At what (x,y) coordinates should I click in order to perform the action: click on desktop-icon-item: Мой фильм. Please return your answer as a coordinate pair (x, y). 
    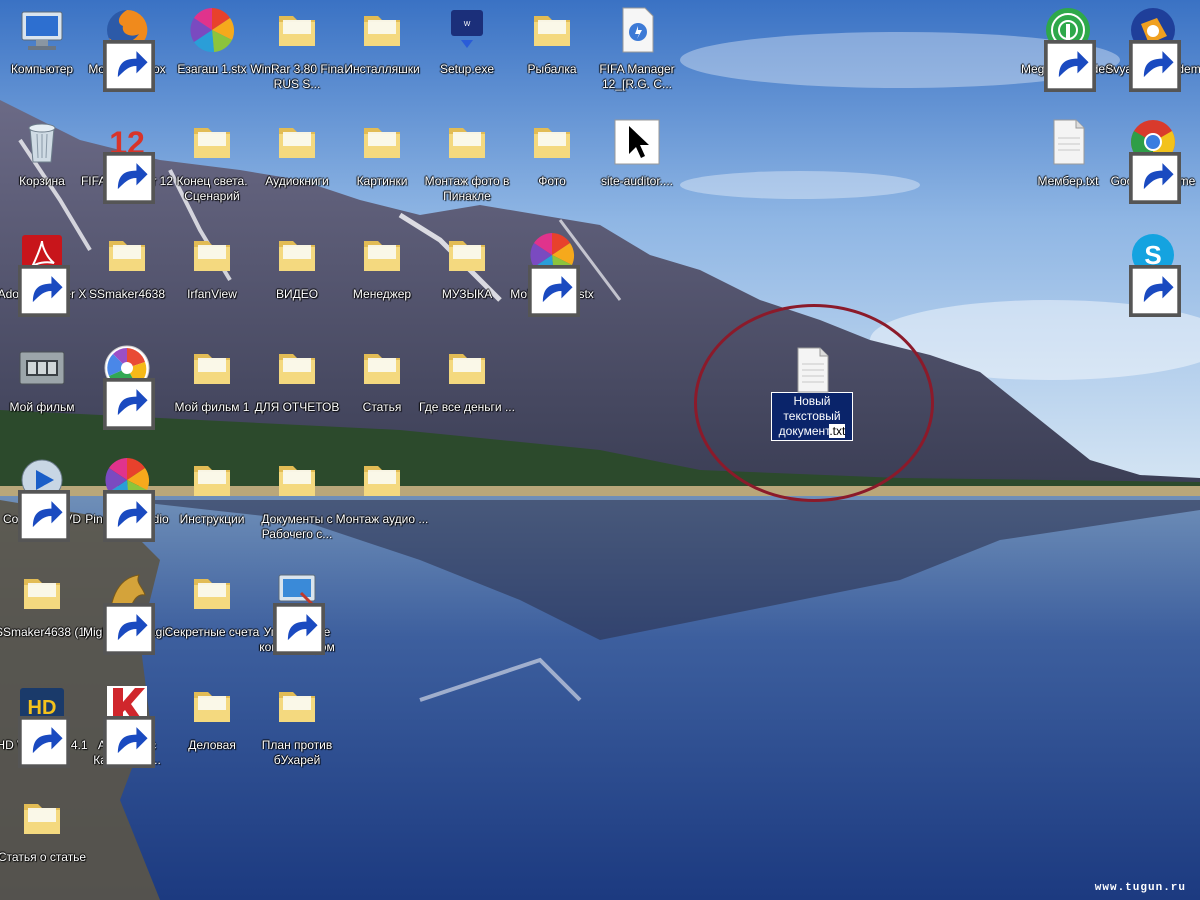
    Looking at the image, I should click on (42, 388).